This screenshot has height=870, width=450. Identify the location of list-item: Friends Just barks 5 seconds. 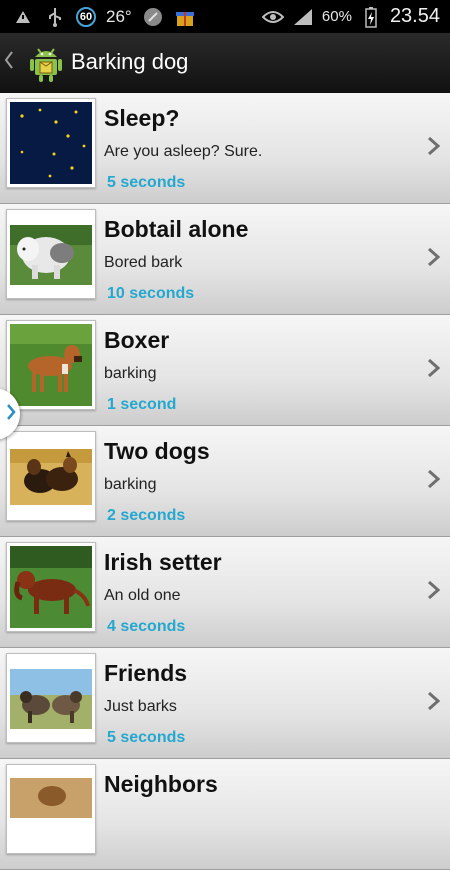
(225, 703).